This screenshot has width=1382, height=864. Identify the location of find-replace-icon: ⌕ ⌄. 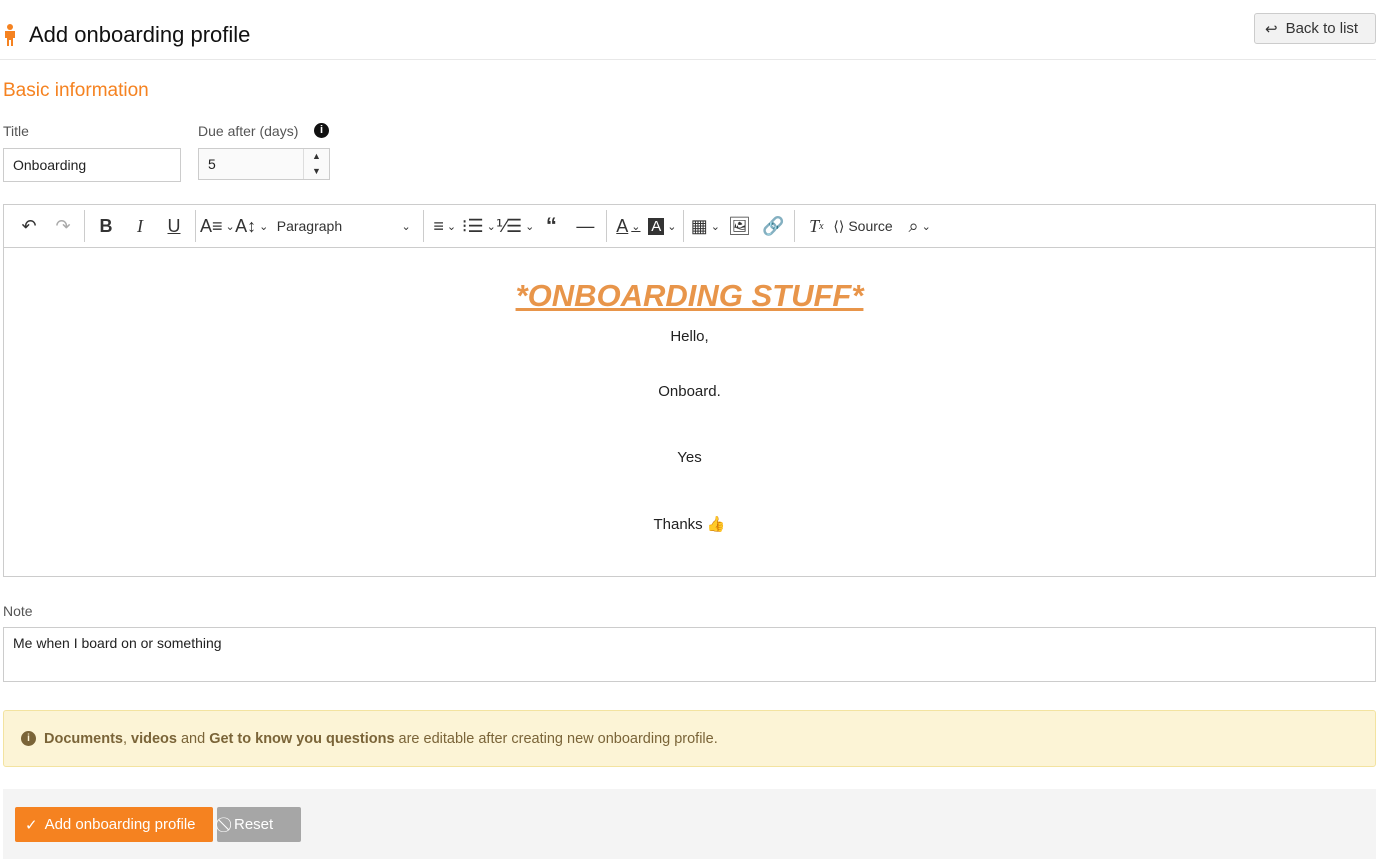
(920, 226).